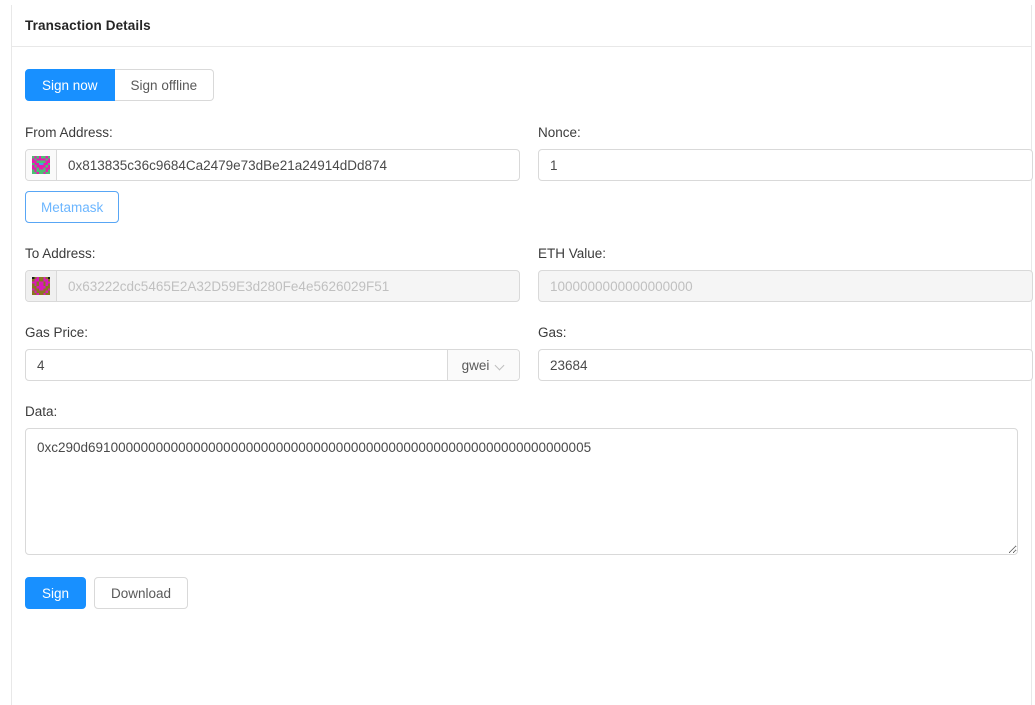 Image resolution: width=1035 pixels, height=705 pixels. What do you see at coordinates (141, 593) in the screenshot?
I see `download-button: Download` at bounding box center [141, 593].